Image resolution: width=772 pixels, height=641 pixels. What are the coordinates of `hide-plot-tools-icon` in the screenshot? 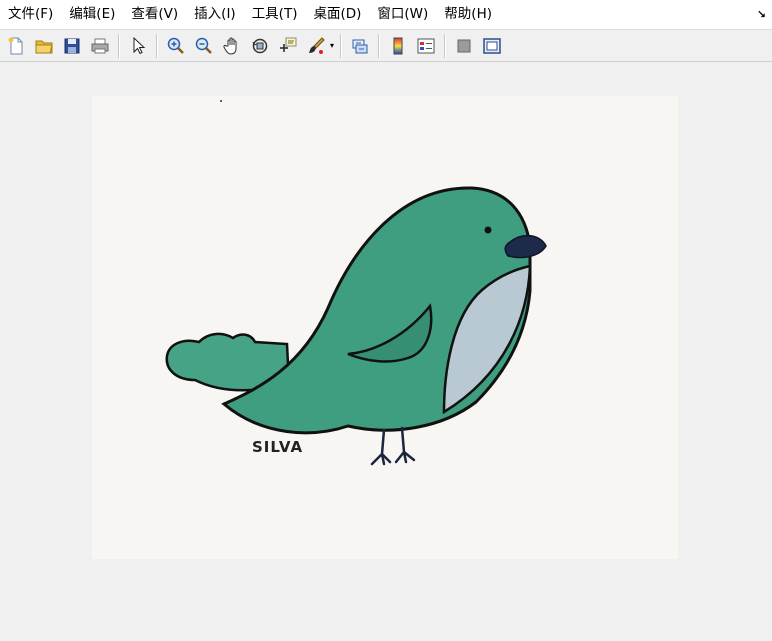 It's located at (464, 46).